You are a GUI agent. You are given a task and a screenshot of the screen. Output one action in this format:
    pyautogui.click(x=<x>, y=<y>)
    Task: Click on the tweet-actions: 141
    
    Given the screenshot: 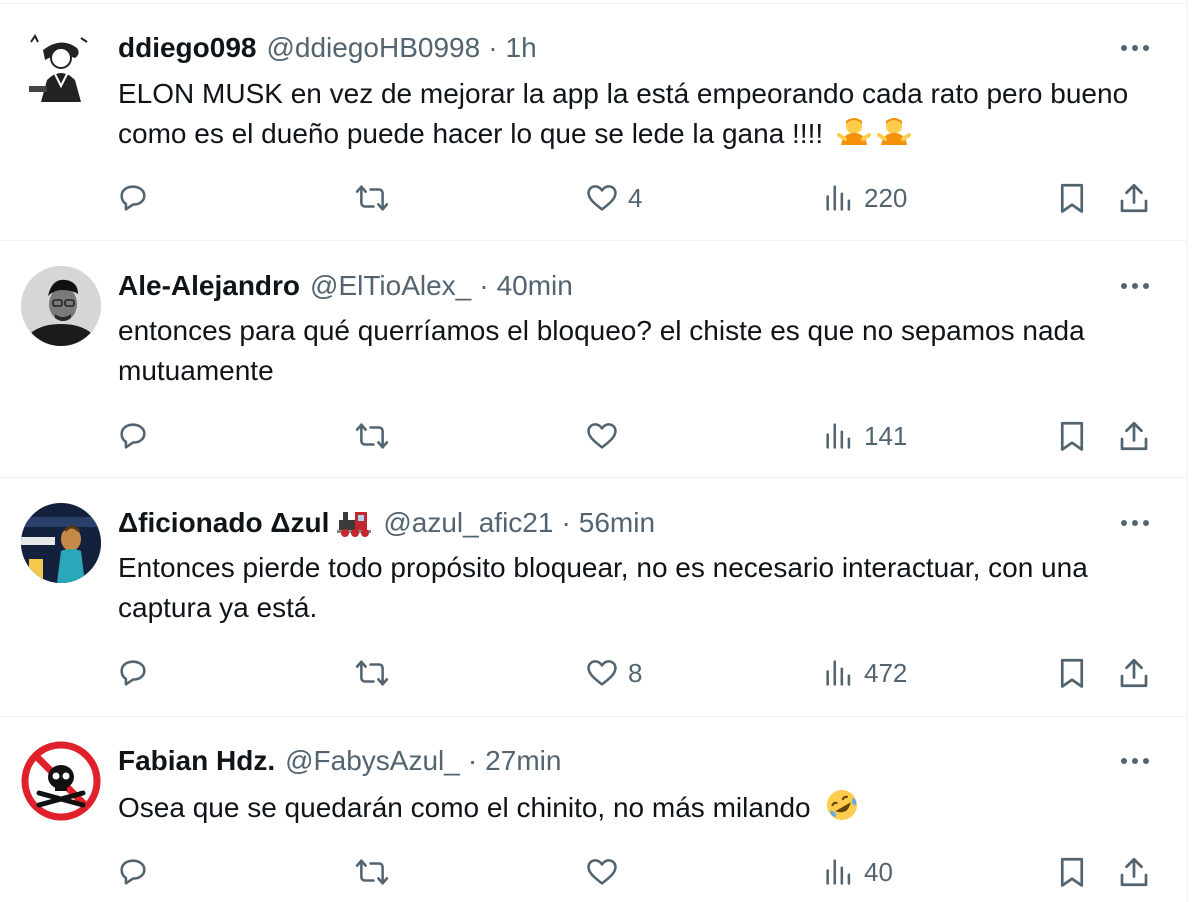 What is the action you would take?
    pyautogui.click(x=594, y=436)
    